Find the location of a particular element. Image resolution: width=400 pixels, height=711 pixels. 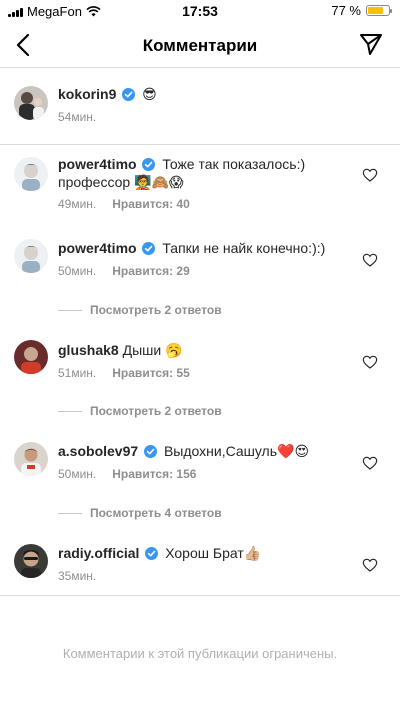

comment-row: radiy.official Хорош Брат👍🏼 35мин. is located at coordinates (200, 561).